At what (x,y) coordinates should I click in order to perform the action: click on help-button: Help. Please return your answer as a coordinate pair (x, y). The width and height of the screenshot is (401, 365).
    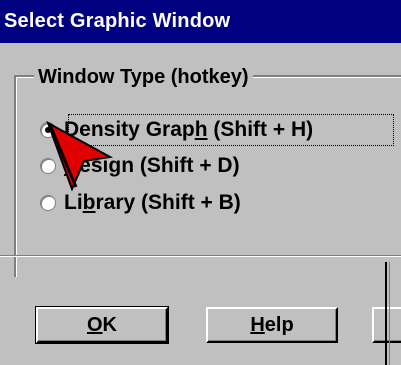
    Looking at the image, I should click on (272, 325).